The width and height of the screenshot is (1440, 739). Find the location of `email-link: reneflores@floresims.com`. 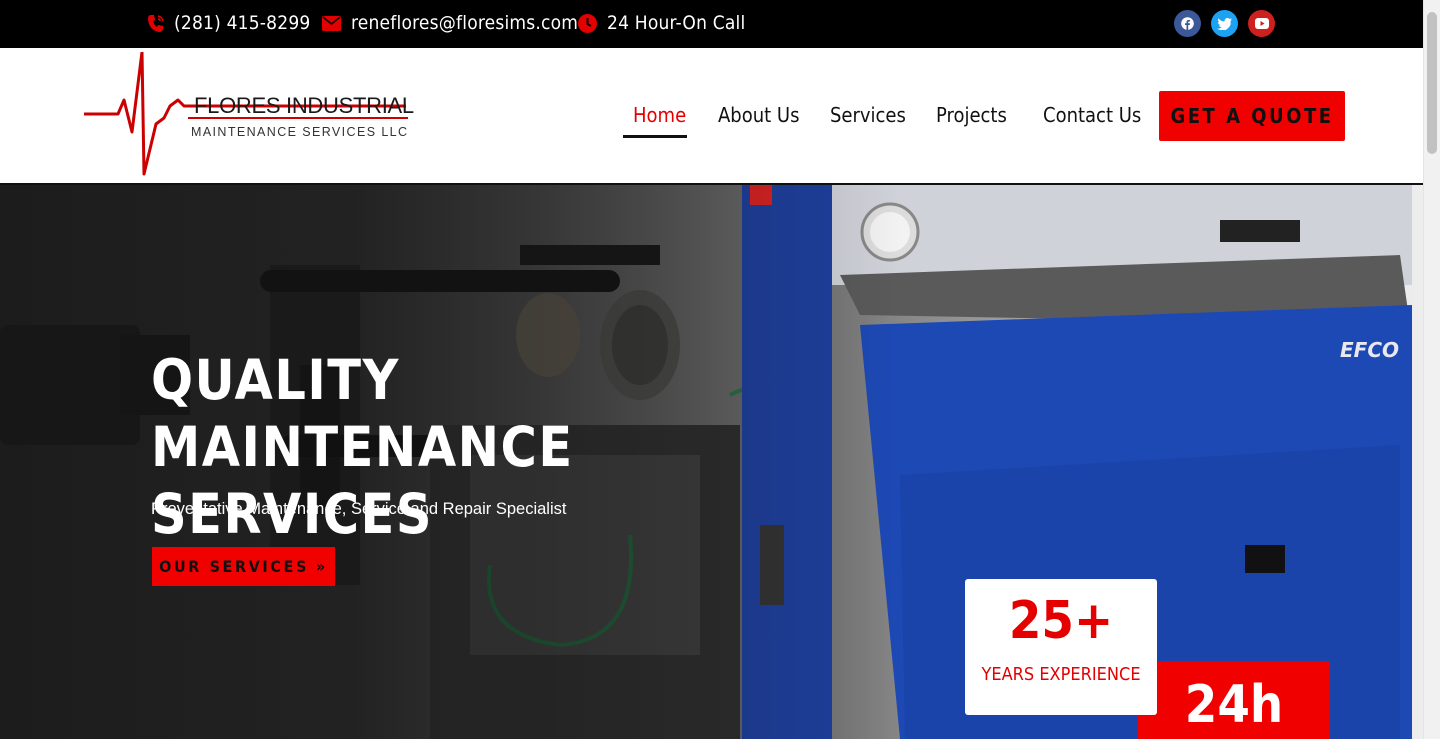

email-link: reneflores@floresims.com is located at coordinates (450, 23).